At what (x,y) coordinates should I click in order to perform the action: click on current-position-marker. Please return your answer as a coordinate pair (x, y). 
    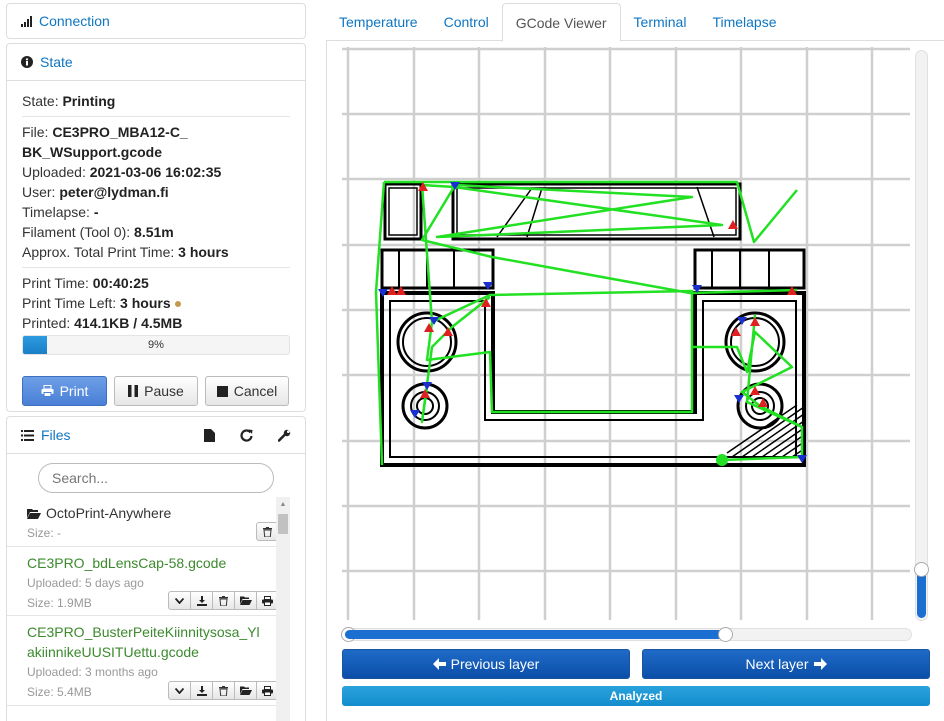
    Looking at the image, I should click on (722, 460).